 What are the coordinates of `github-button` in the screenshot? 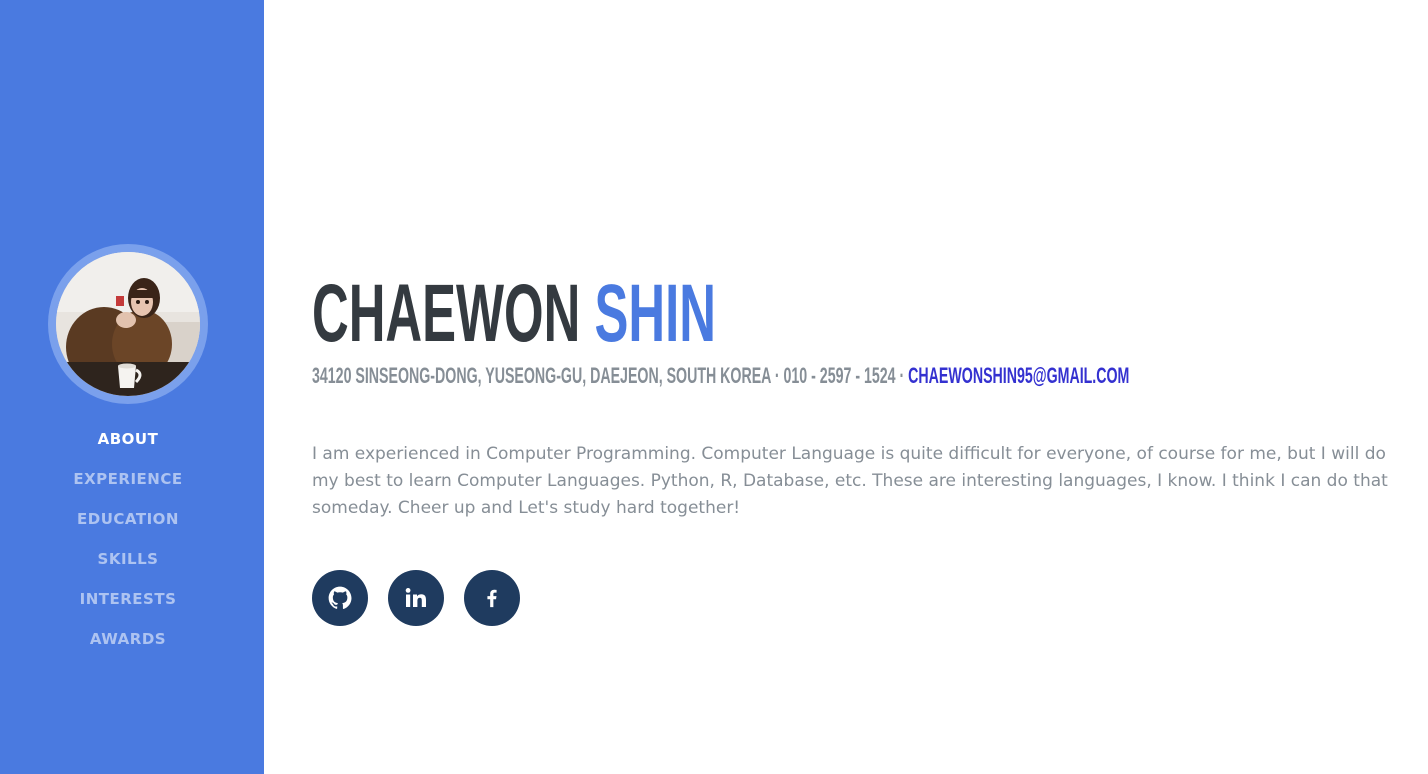 It's located at (340, 598).